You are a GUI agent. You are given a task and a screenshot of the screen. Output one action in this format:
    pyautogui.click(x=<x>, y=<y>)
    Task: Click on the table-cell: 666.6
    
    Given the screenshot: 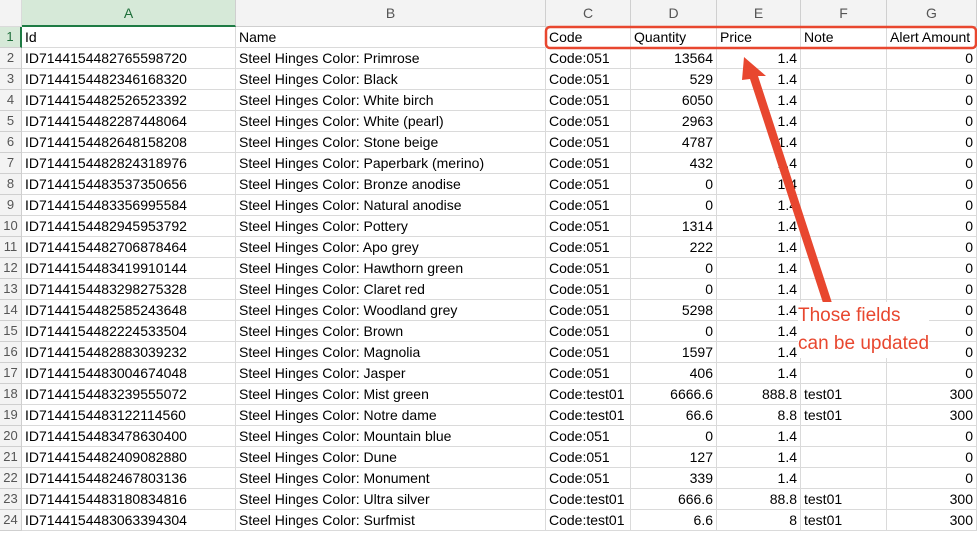 What is the action you would take?
    pyautogui.click(x=674, y=499)
    